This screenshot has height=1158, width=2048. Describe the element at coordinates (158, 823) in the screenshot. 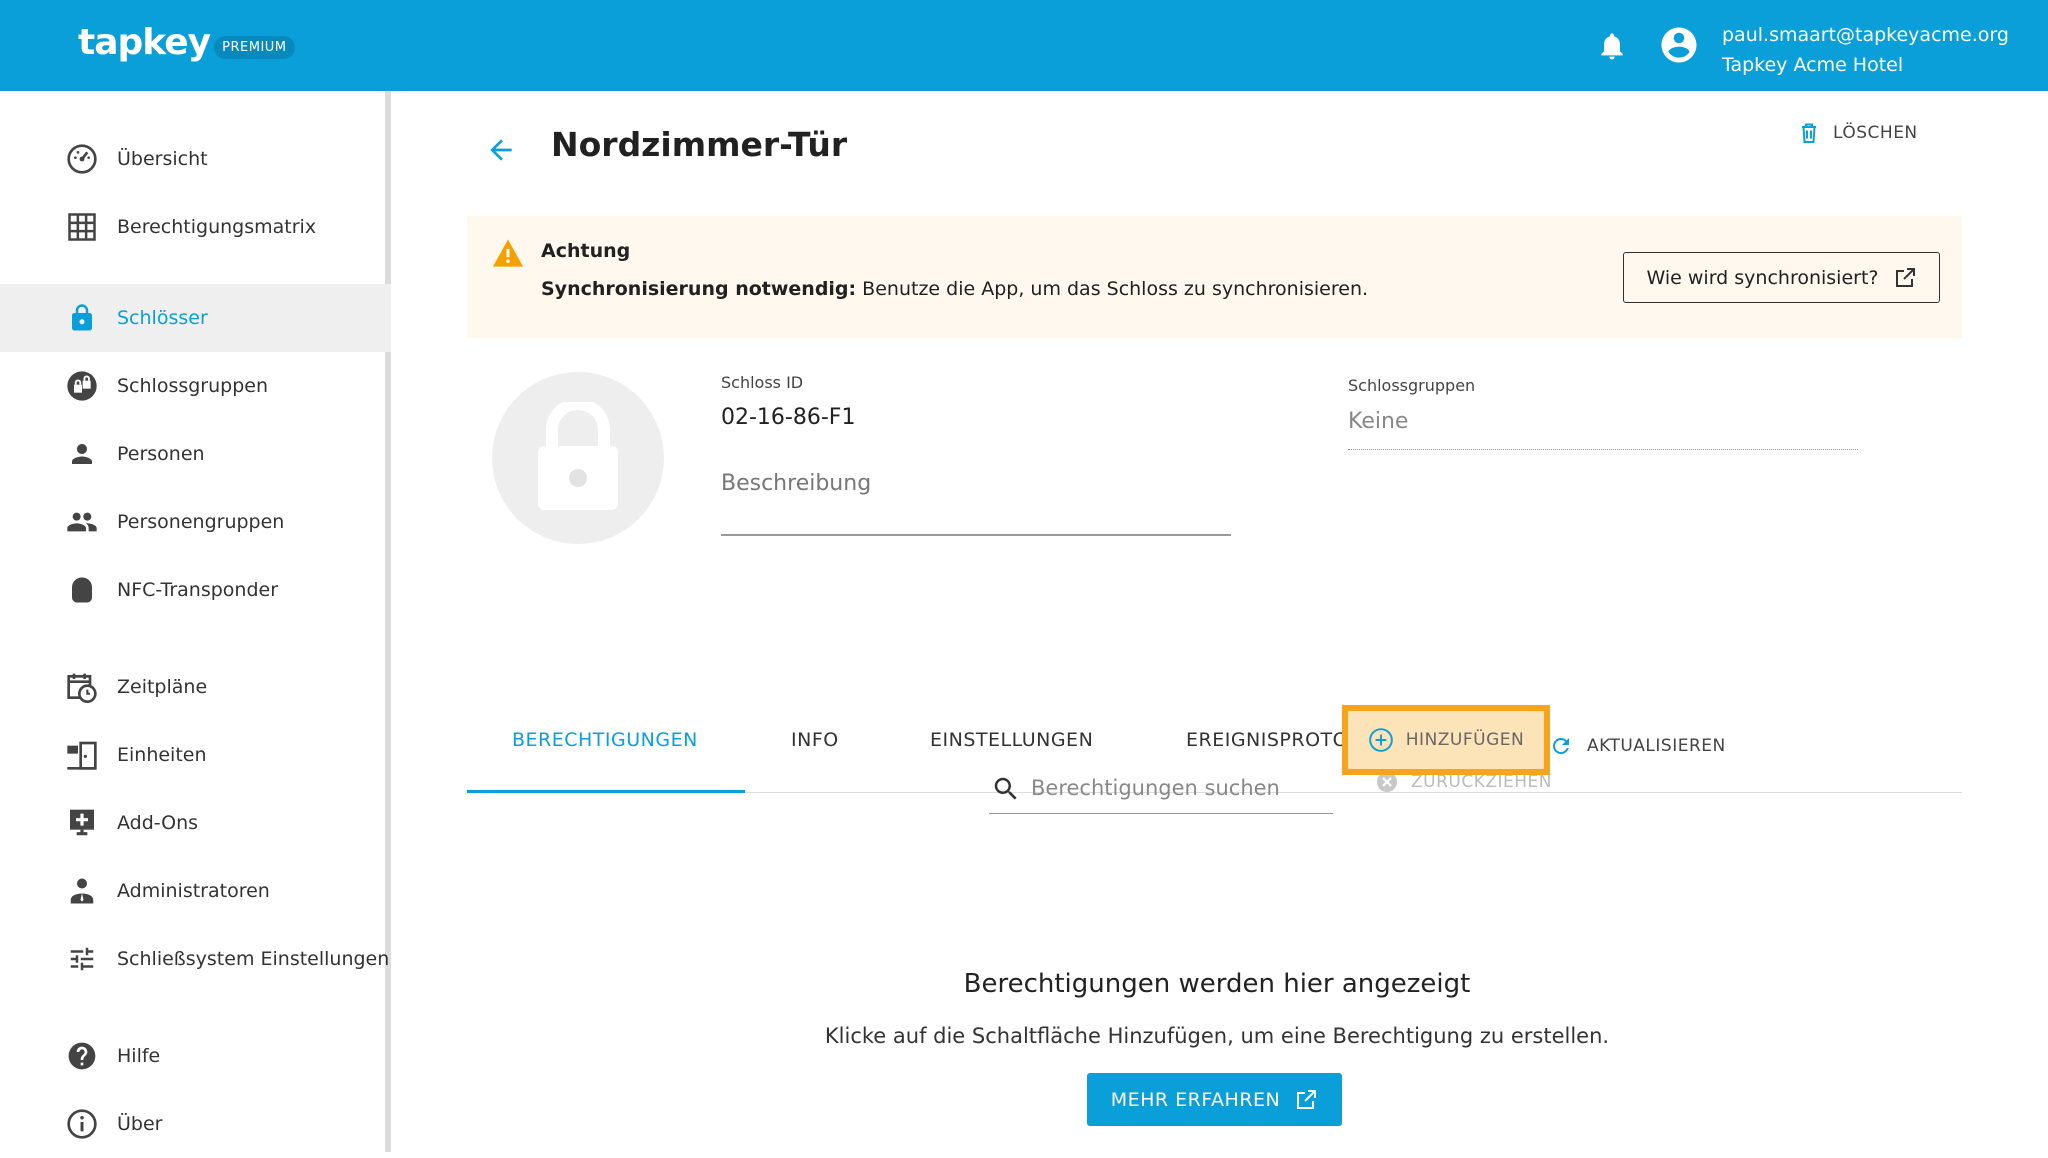

I see `sidebar-item-label: Add-Ons` at that location.